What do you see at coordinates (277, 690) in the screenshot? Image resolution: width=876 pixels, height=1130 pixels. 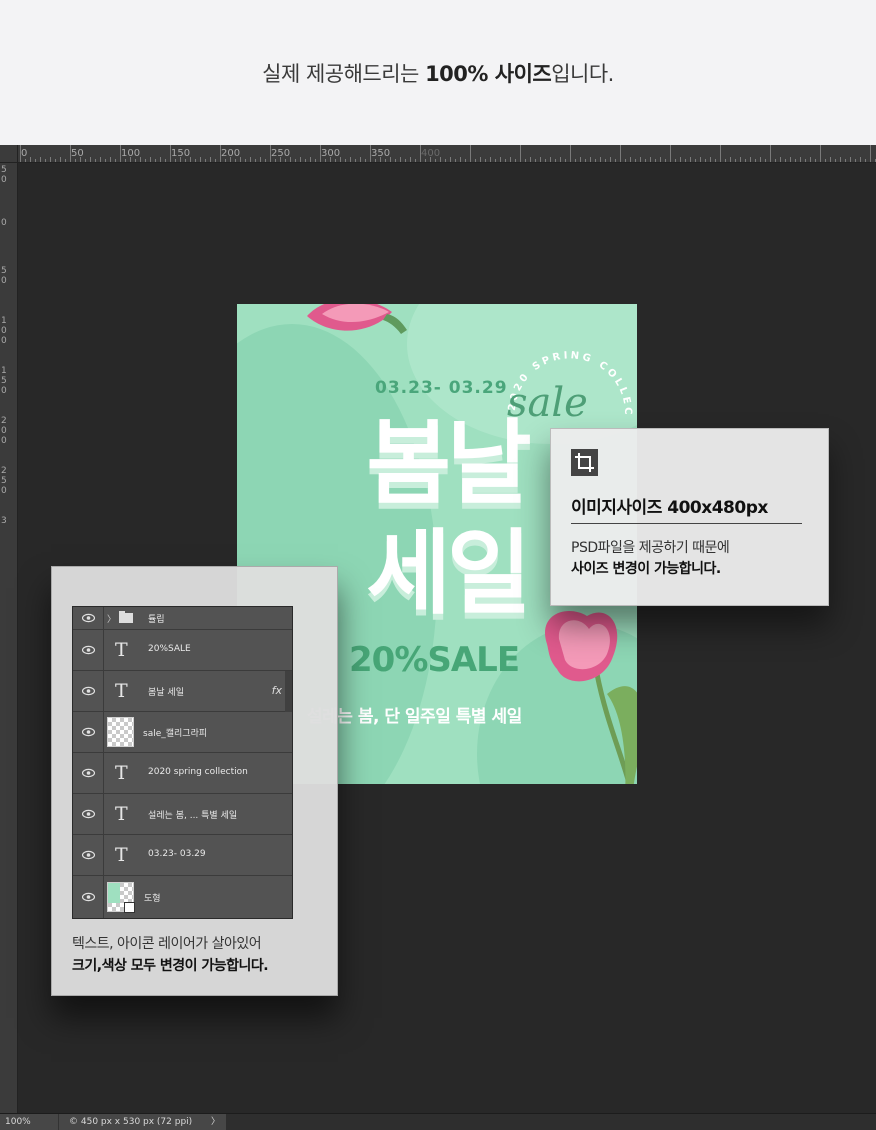 I see `layer-effects-icon: fx` at bounding box center [277, 690].